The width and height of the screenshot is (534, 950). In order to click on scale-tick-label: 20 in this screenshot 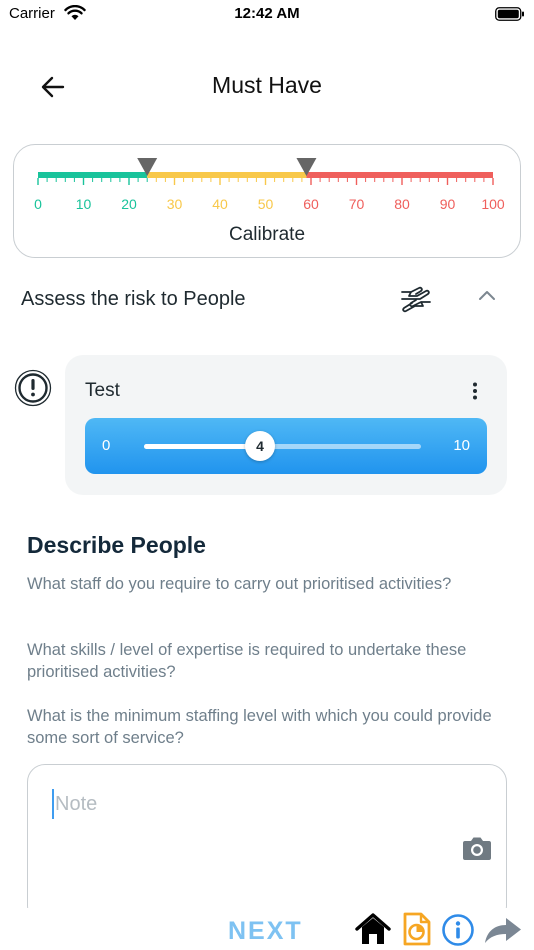, I will do `click(129, 204)`.